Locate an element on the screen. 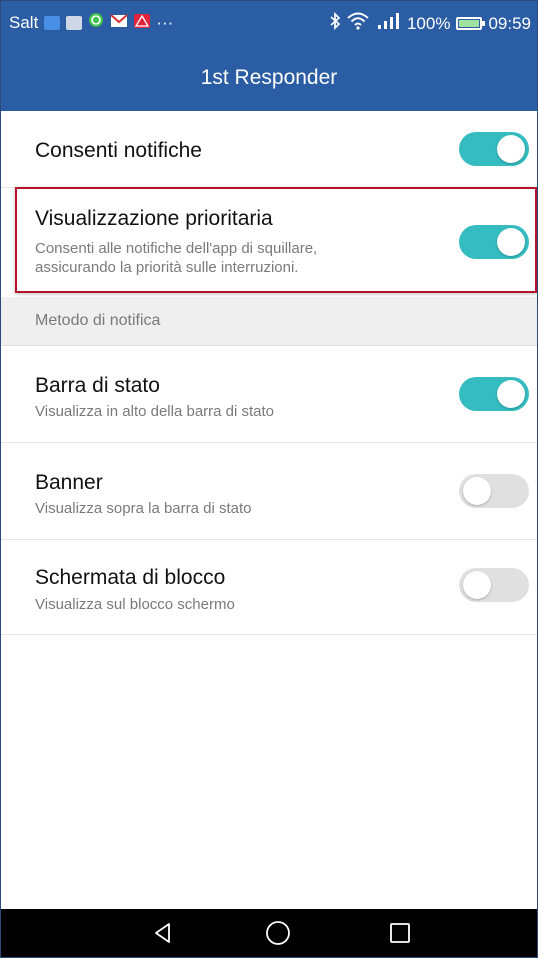  method-subtitle: Visualizza sopra la barra di stato is located at coordinates (143, 508).